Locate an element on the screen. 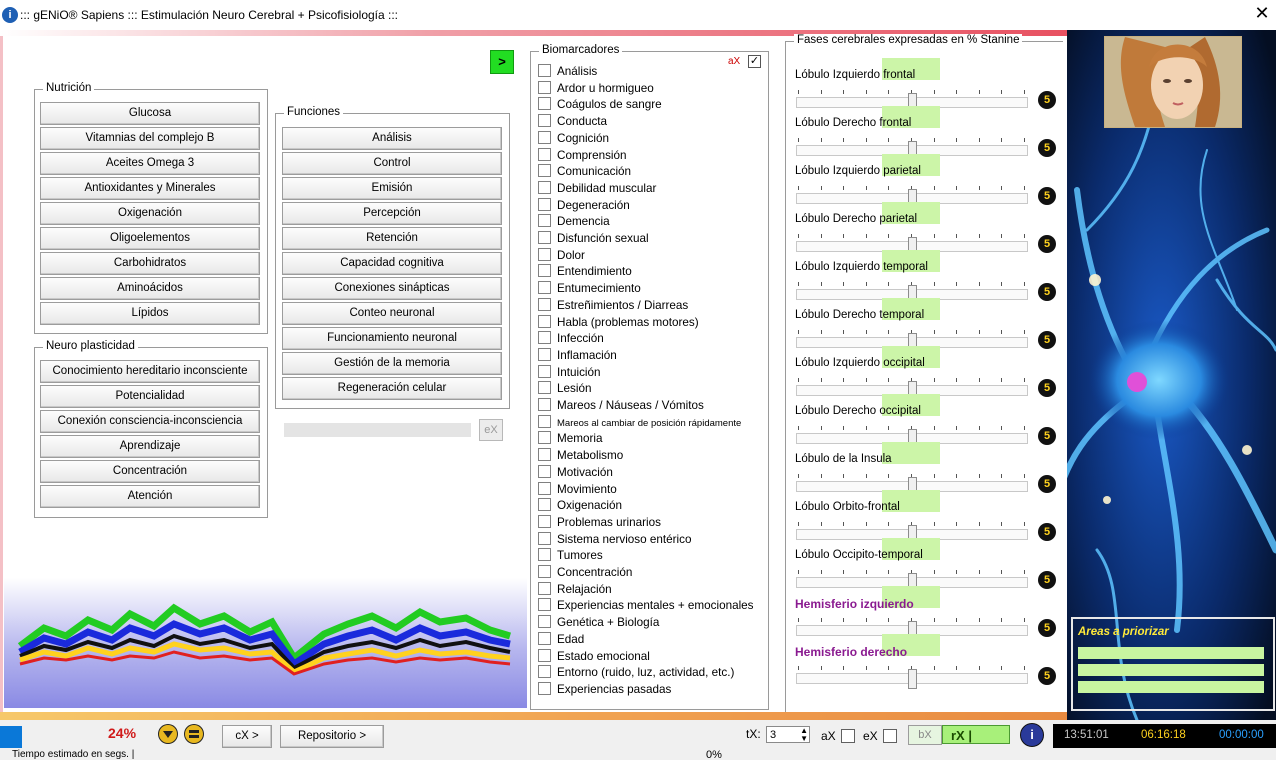 Image resolution: width=1276 pixels, height=761 pixels. neuro-button-atencion: Atención is located at coordinates (150, 496).